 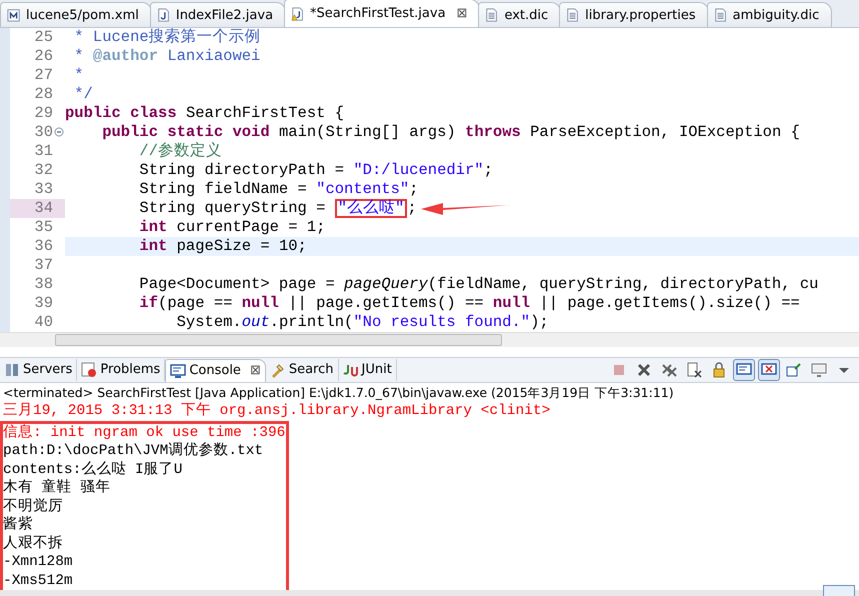 I want to click on remove-all-icon, so click(x=669, y=370).